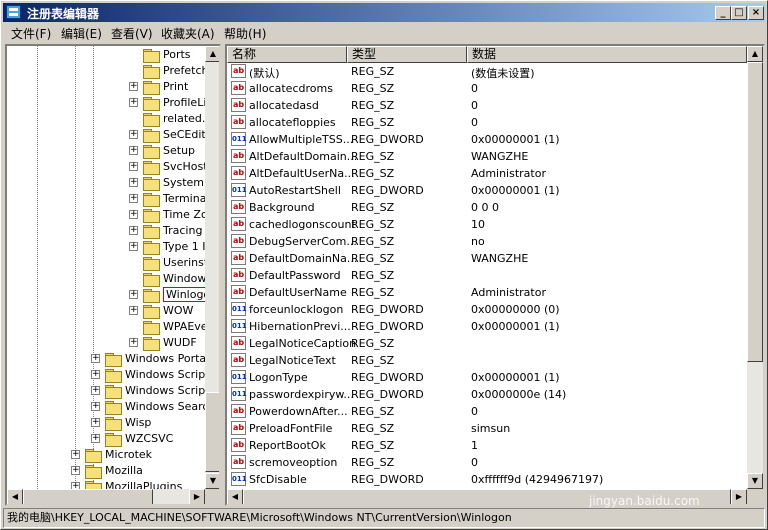  What do you see at coordinates (106, 359) in the screenshot?
I see `tree-node: + Windows Portab` at bounding box center [106, 359].